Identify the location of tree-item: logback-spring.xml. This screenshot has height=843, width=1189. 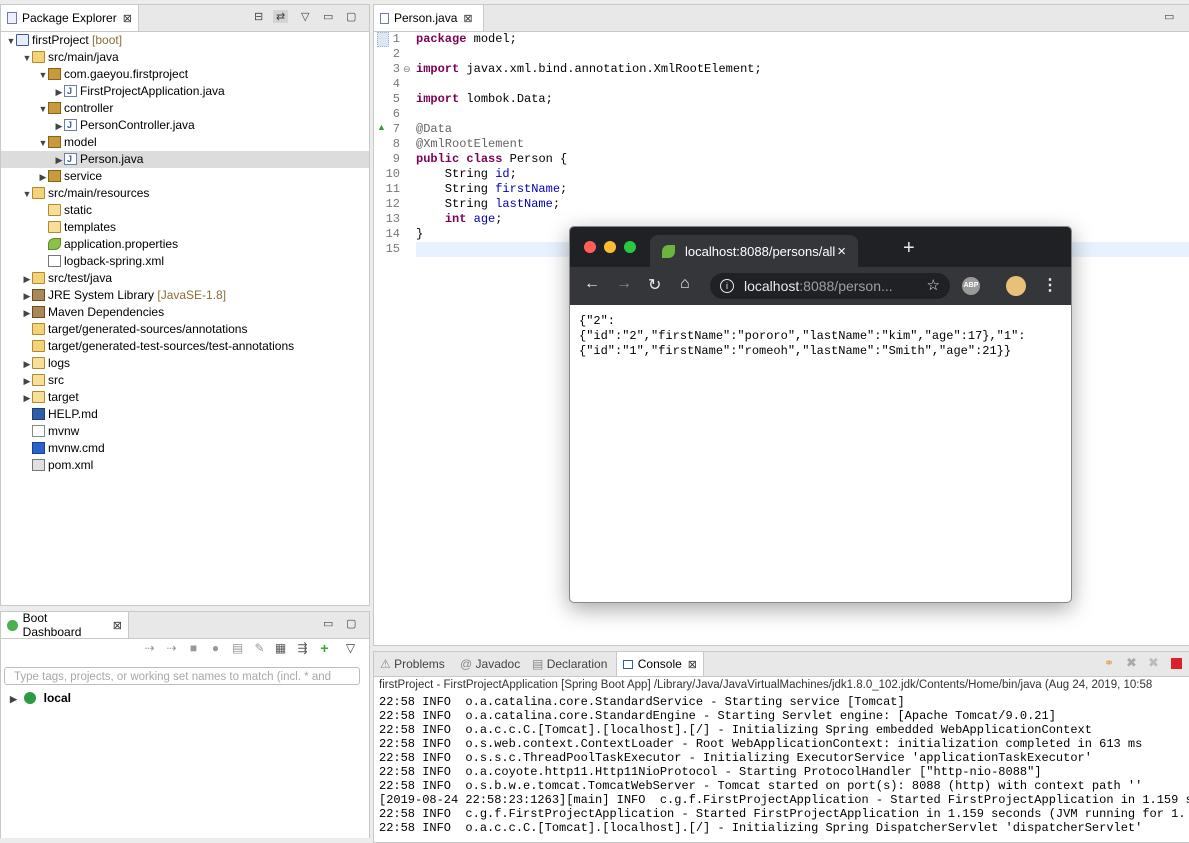
(82, 261).